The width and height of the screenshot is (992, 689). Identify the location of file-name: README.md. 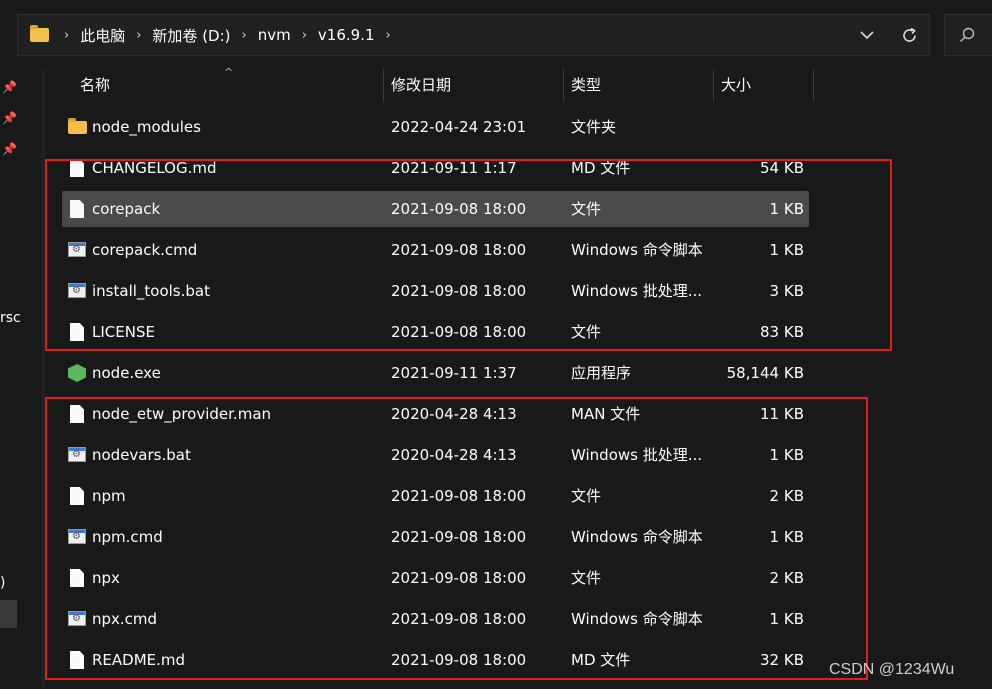
(139, 660).